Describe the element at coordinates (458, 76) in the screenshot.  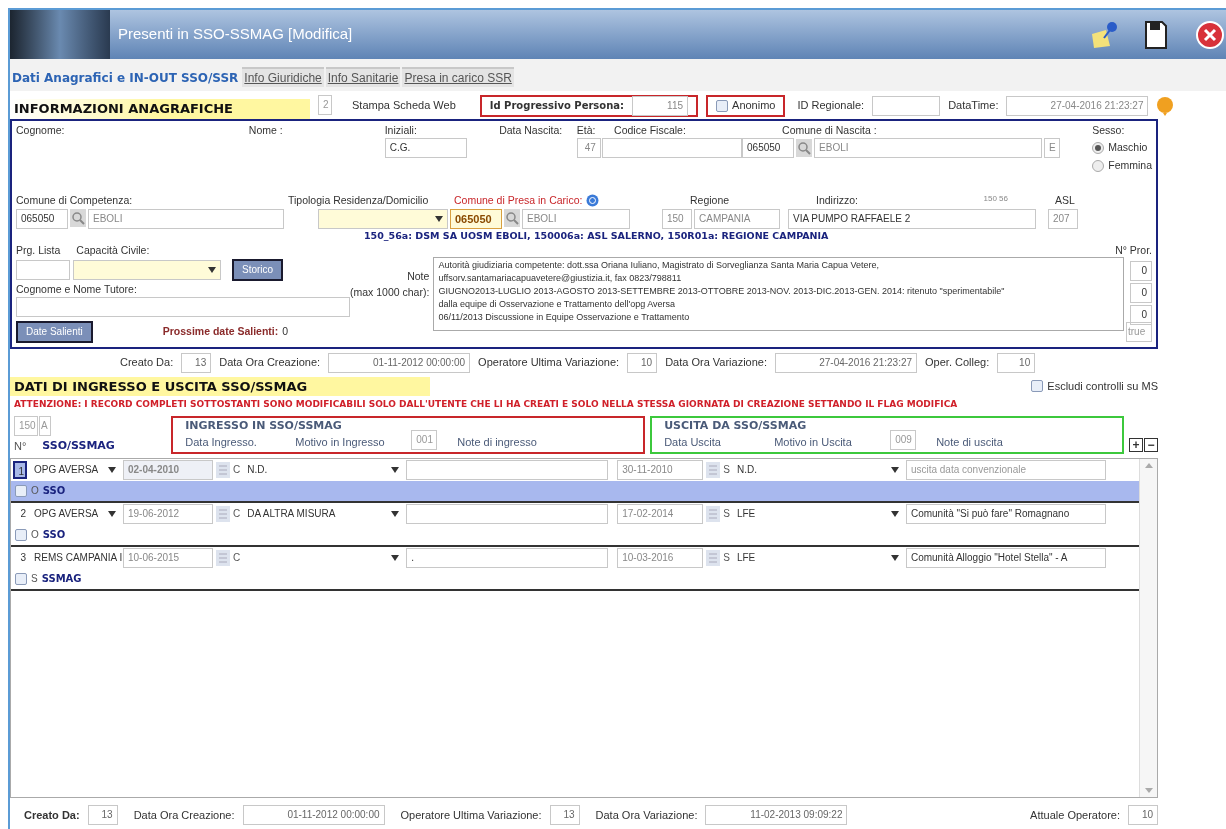
I see `tab: Presa in carico SSR` at that location.